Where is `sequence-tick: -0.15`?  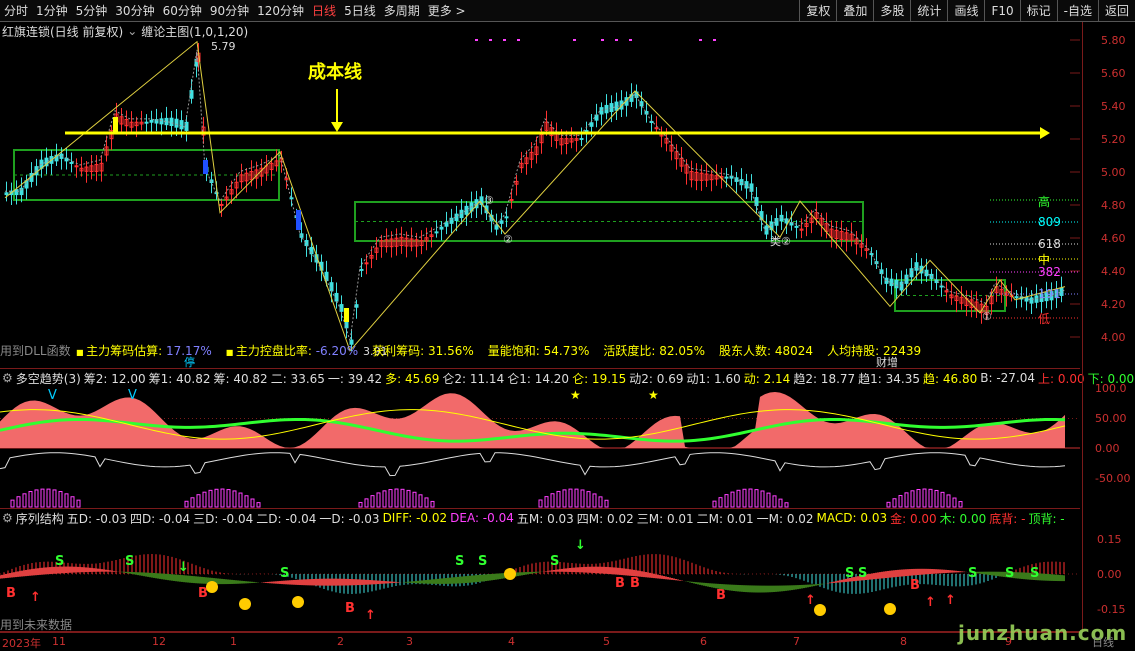 sequence-tick: -0.15 is located at coordinates (1111, 609).